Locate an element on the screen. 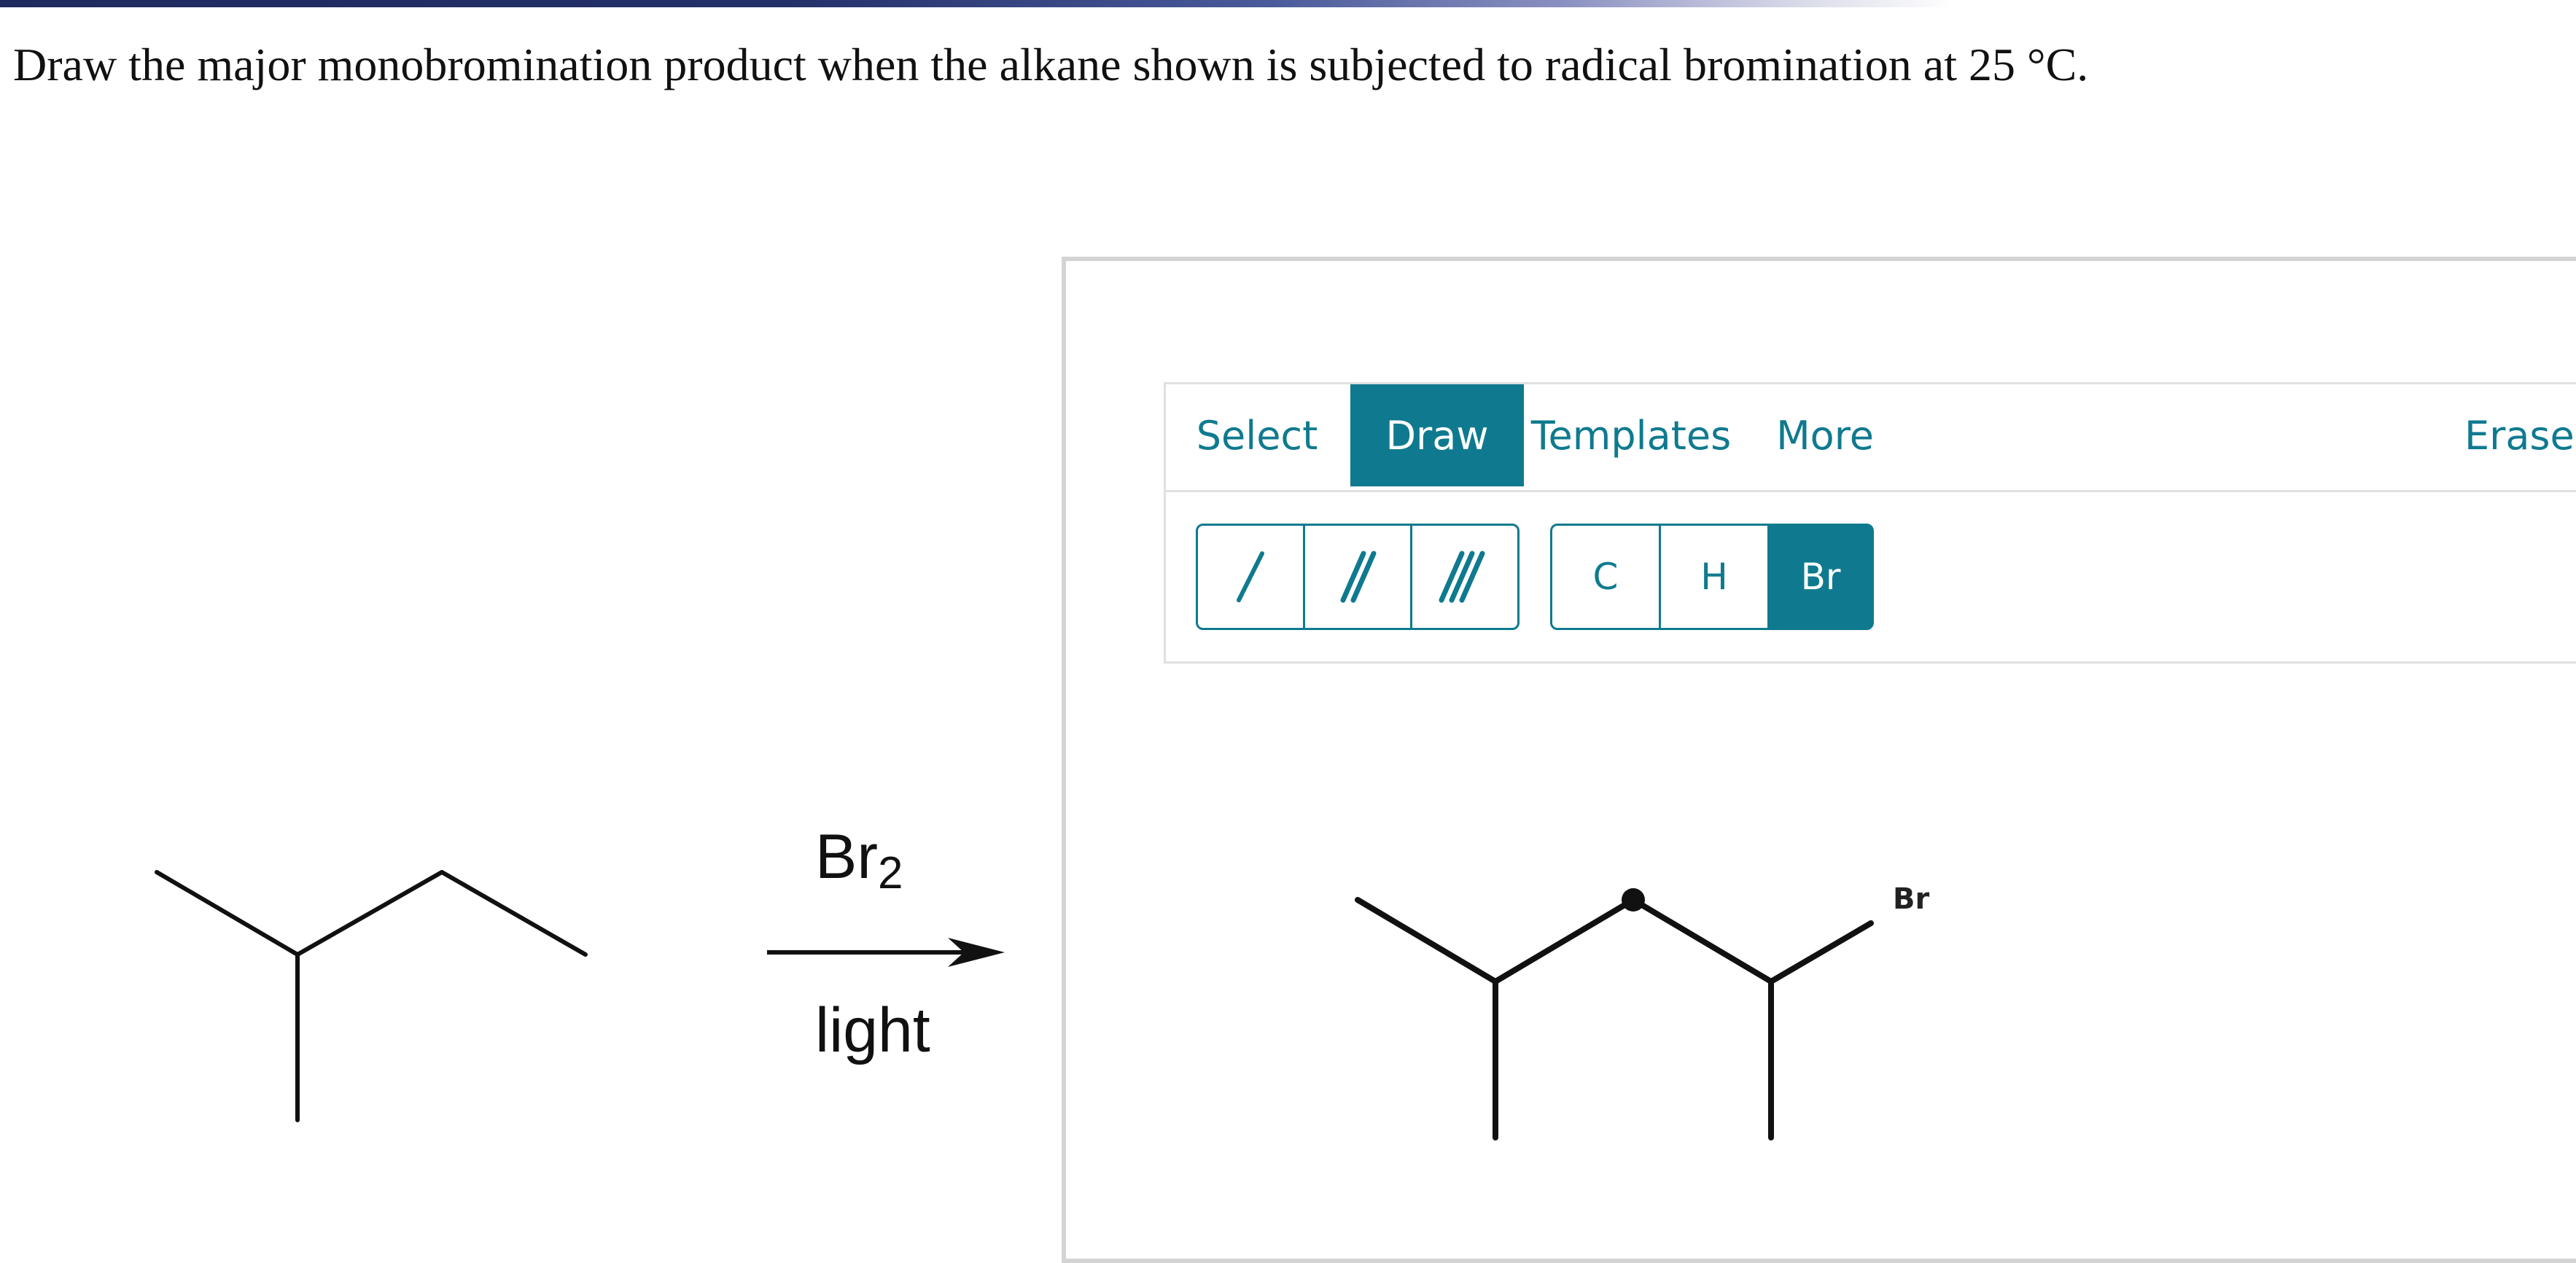  condition-label: light is located at coordinates (872, 1030).